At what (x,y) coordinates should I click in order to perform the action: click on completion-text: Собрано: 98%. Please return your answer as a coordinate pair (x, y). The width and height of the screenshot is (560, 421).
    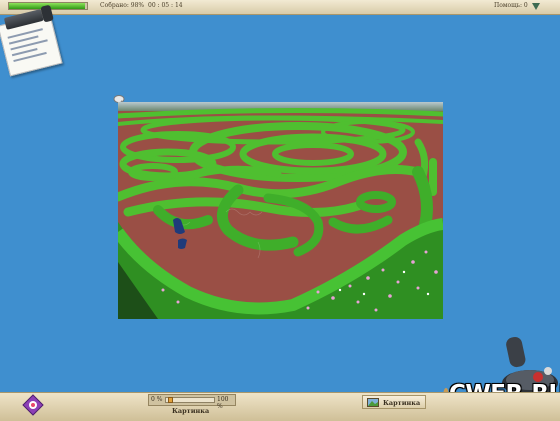
    Looking at the image, I should click on (122, 5).